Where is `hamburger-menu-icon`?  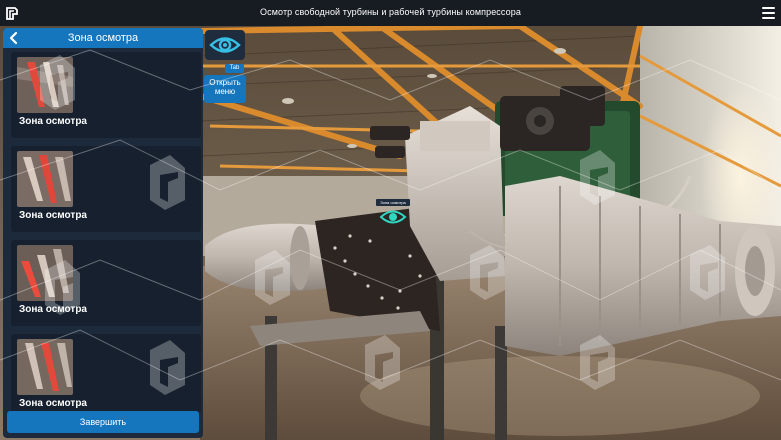 hamburger-menu-icon is located at coordinates (768, 13).